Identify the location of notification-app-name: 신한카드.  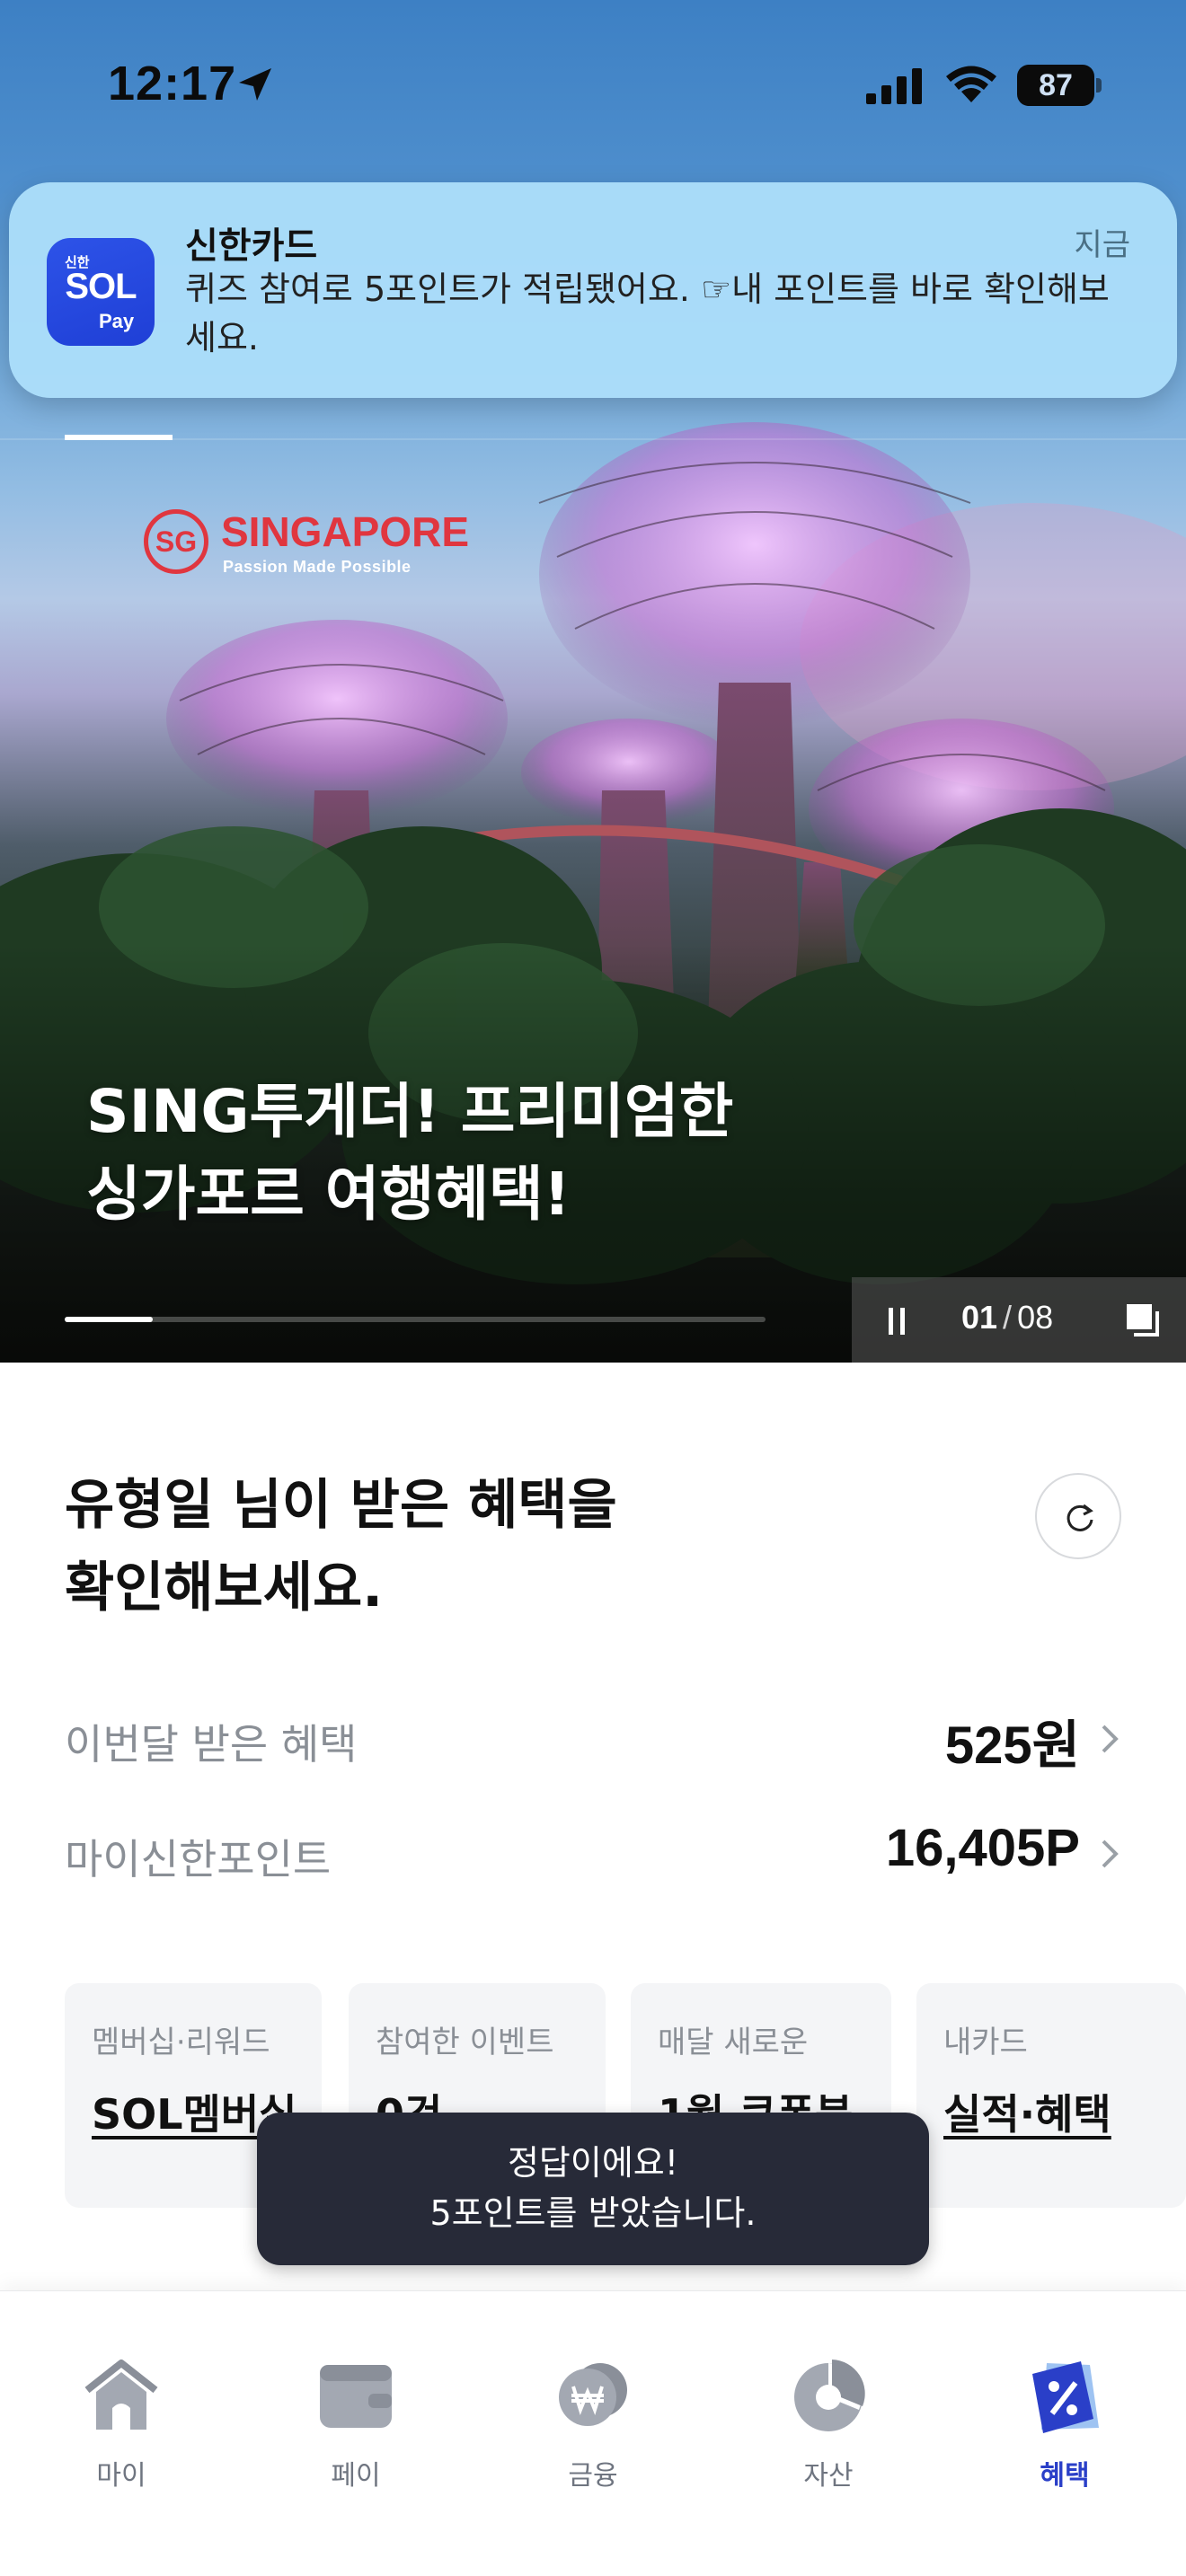
(251, 246).